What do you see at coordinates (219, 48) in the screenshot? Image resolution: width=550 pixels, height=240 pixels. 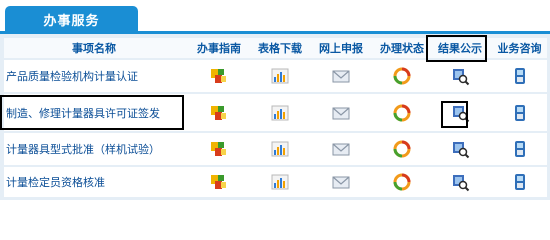 I see `col-header-guide: 办事指南` at bounding box center [219, 48].